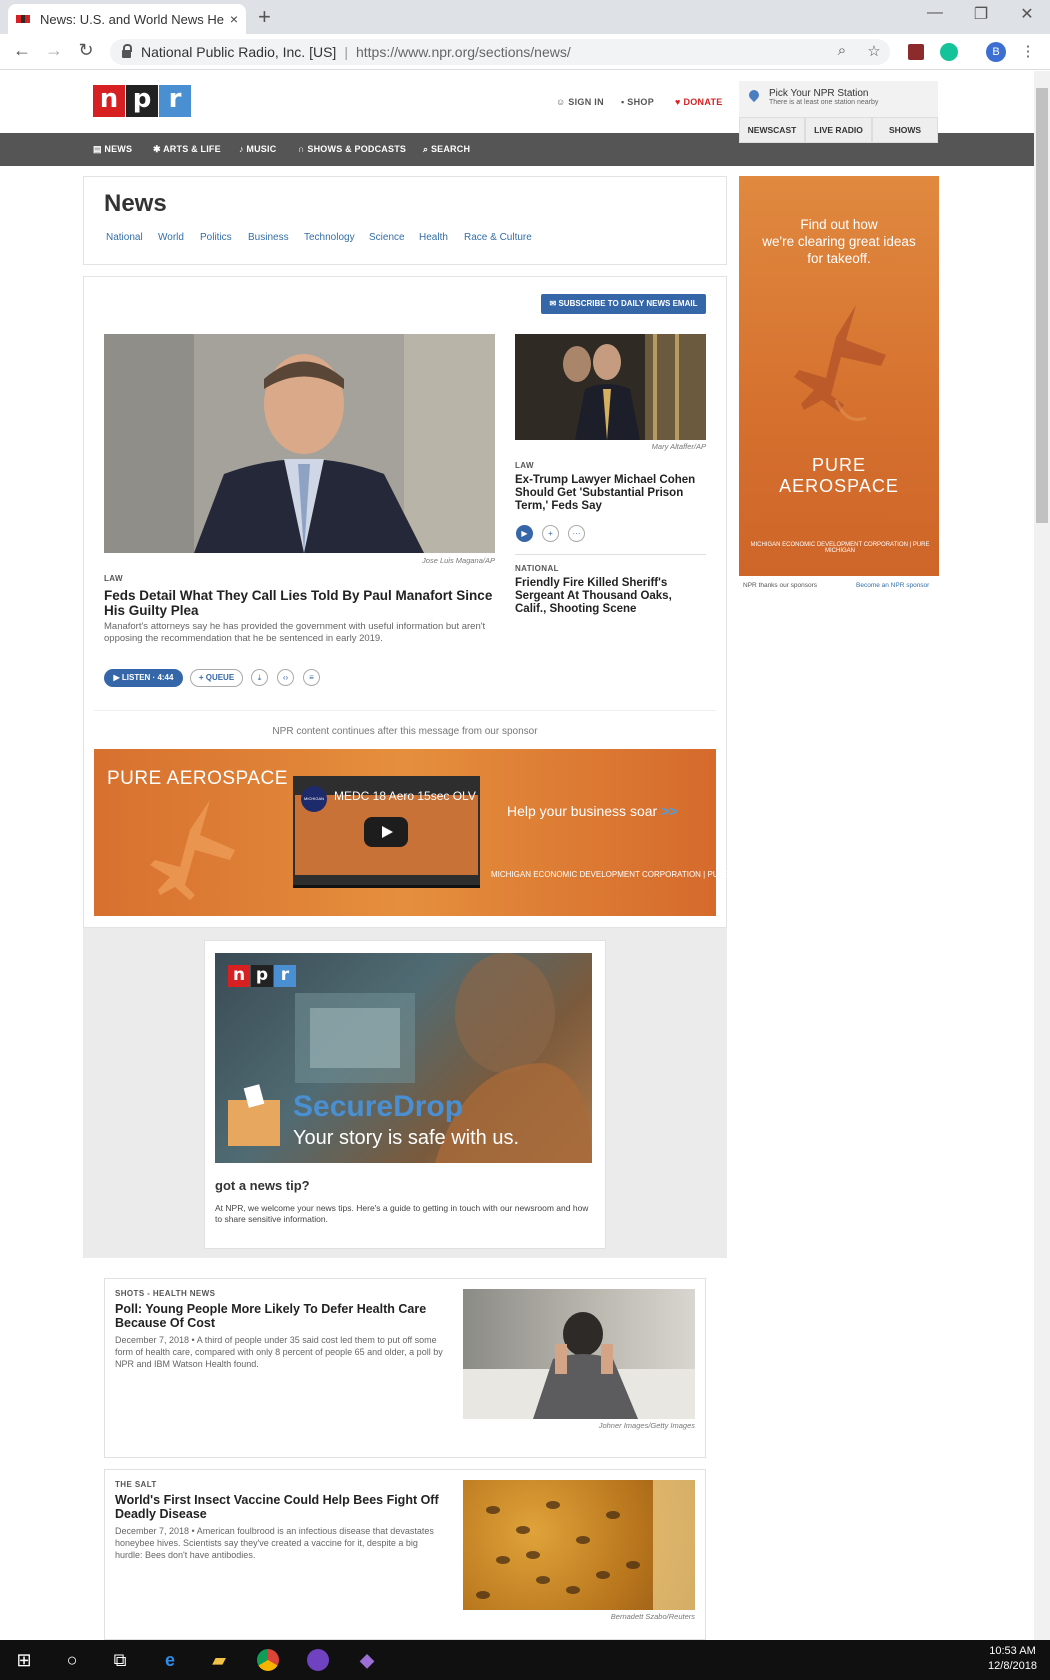  Describe the element at coordinates (637, 102) in the screenshot. I see `shop-link: ▪ SHOP` at that location.